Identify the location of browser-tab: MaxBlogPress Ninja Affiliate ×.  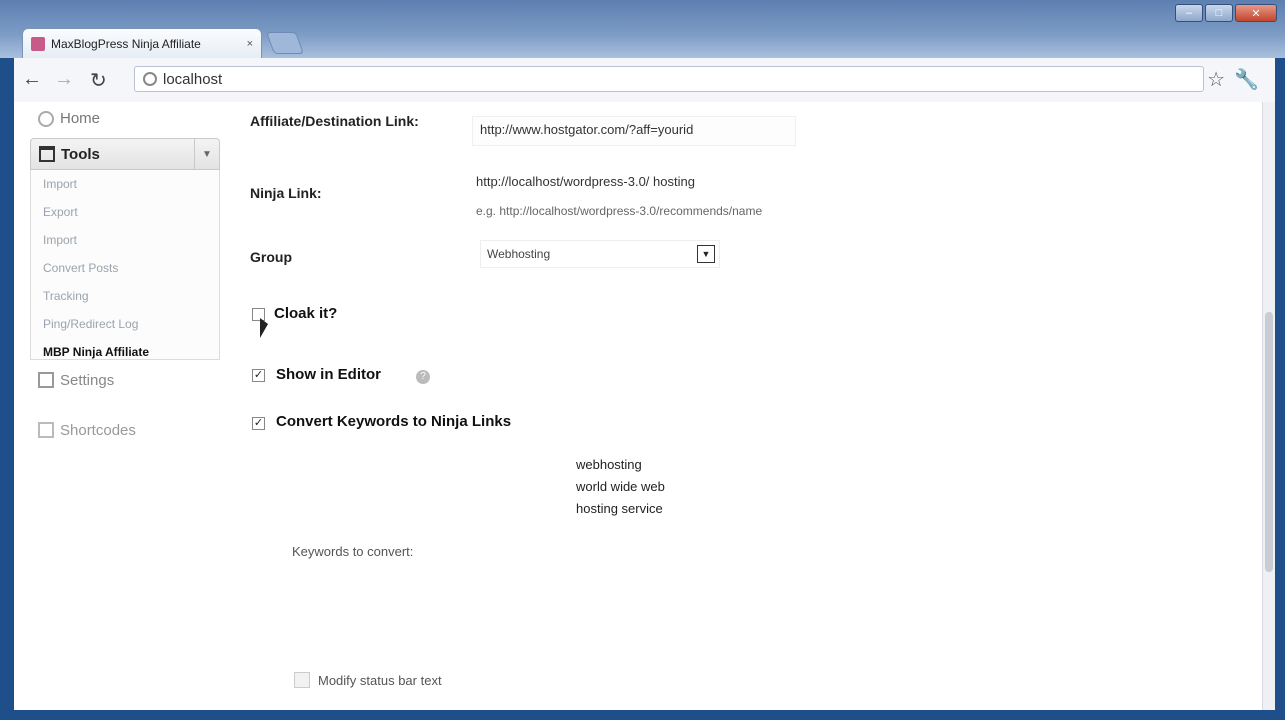
(142, 43).